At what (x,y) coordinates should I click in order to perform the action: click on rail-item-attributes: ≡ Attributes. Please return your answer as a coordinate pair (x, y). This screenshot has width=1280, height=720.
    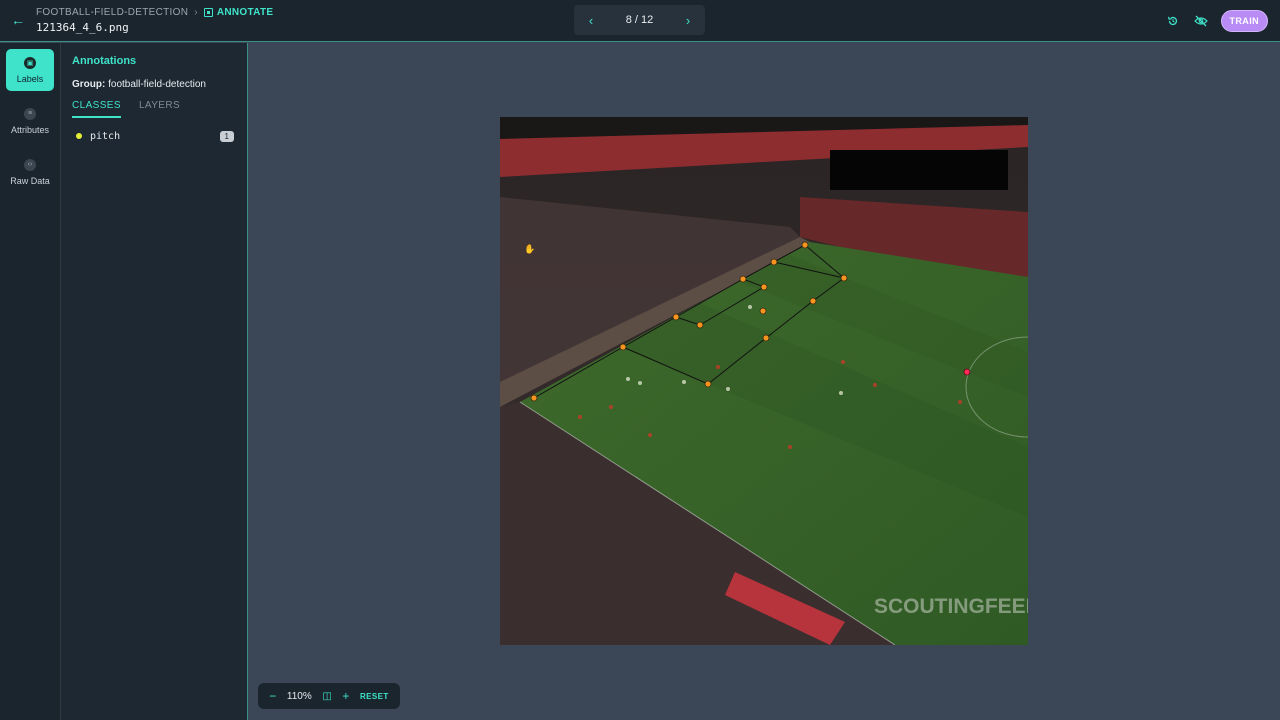
    Looking at the image, I should click on (30, 121).